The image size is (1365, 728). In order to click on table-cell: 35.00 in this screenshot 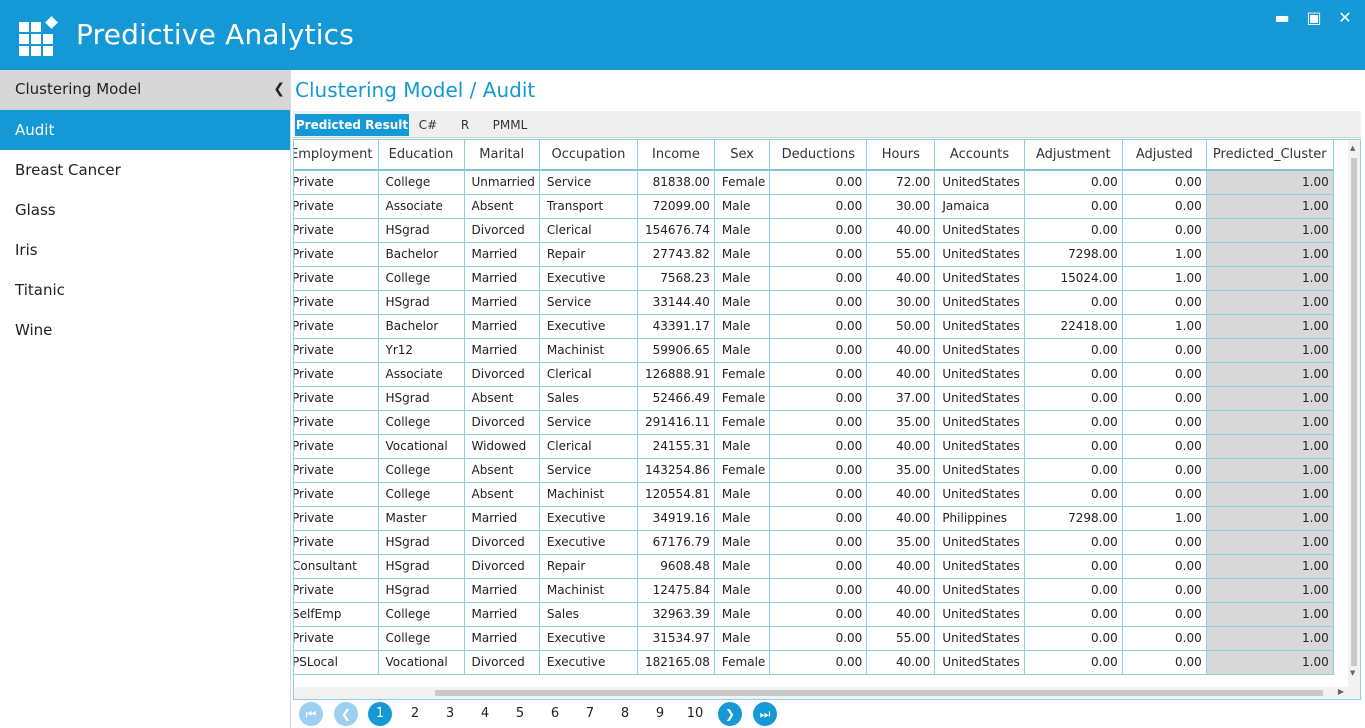, I will do `click(901, 422)`.